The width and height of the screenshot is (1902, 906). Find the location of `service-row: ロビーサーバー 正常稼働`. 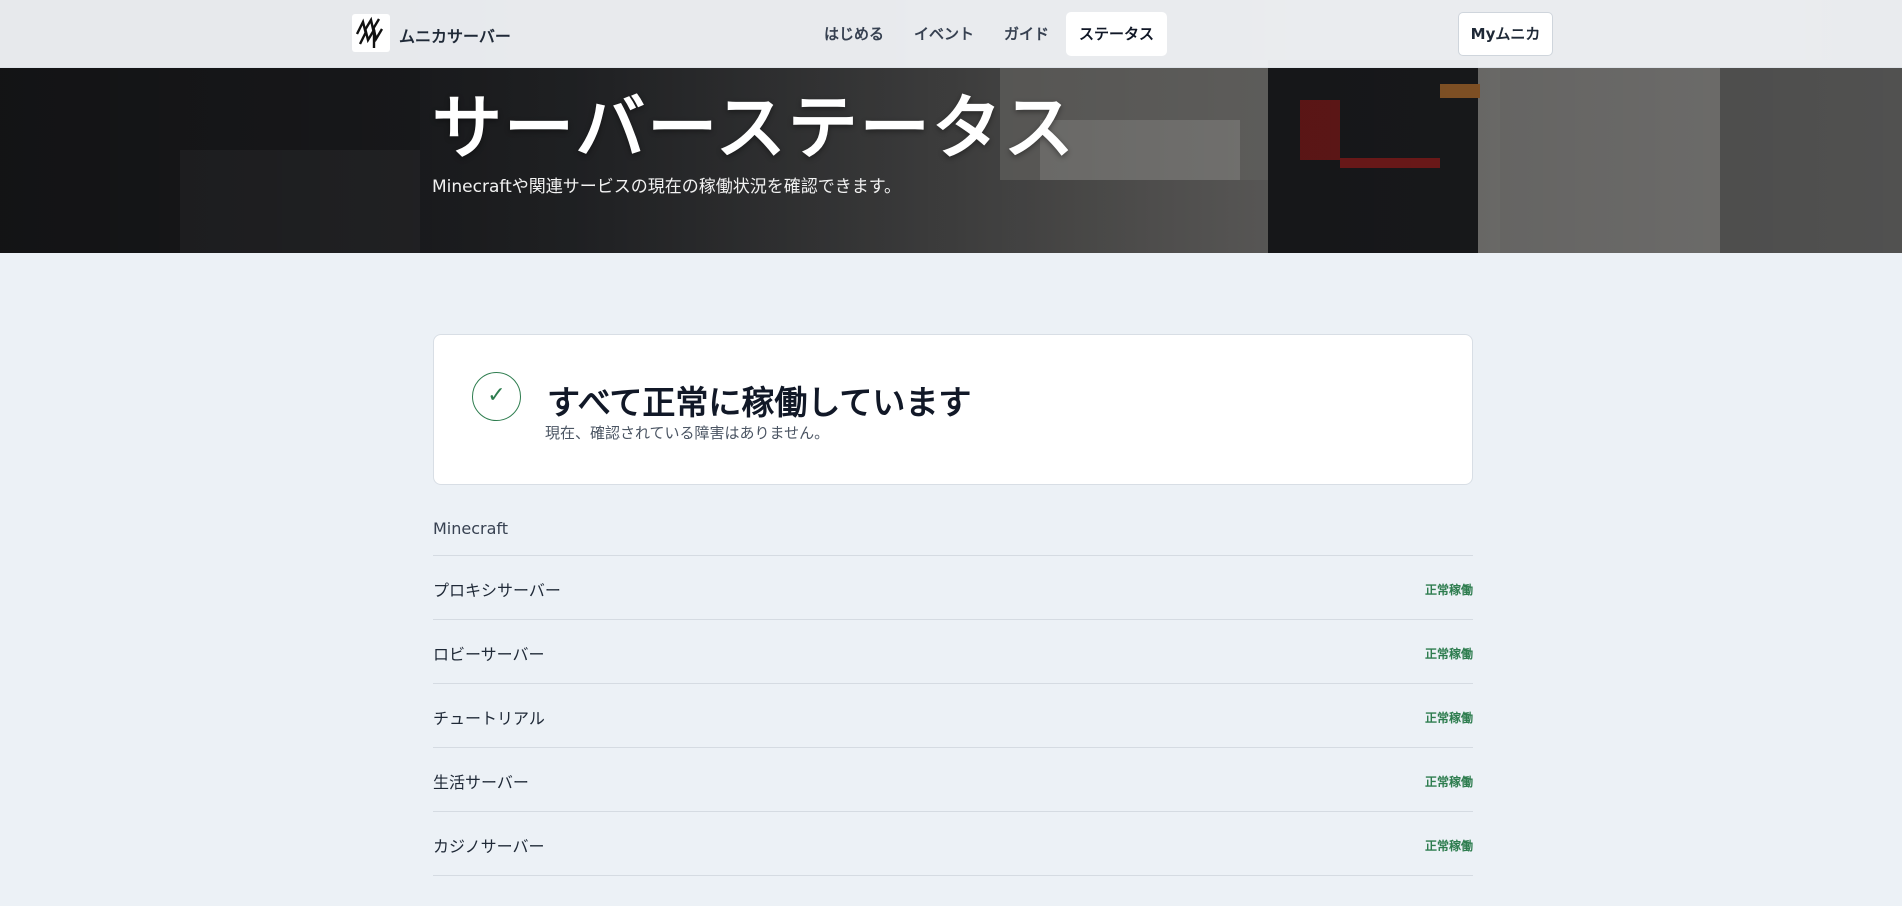

service-row: ロビーサーバー 正常稼働 is located at coordinates (953, 652).